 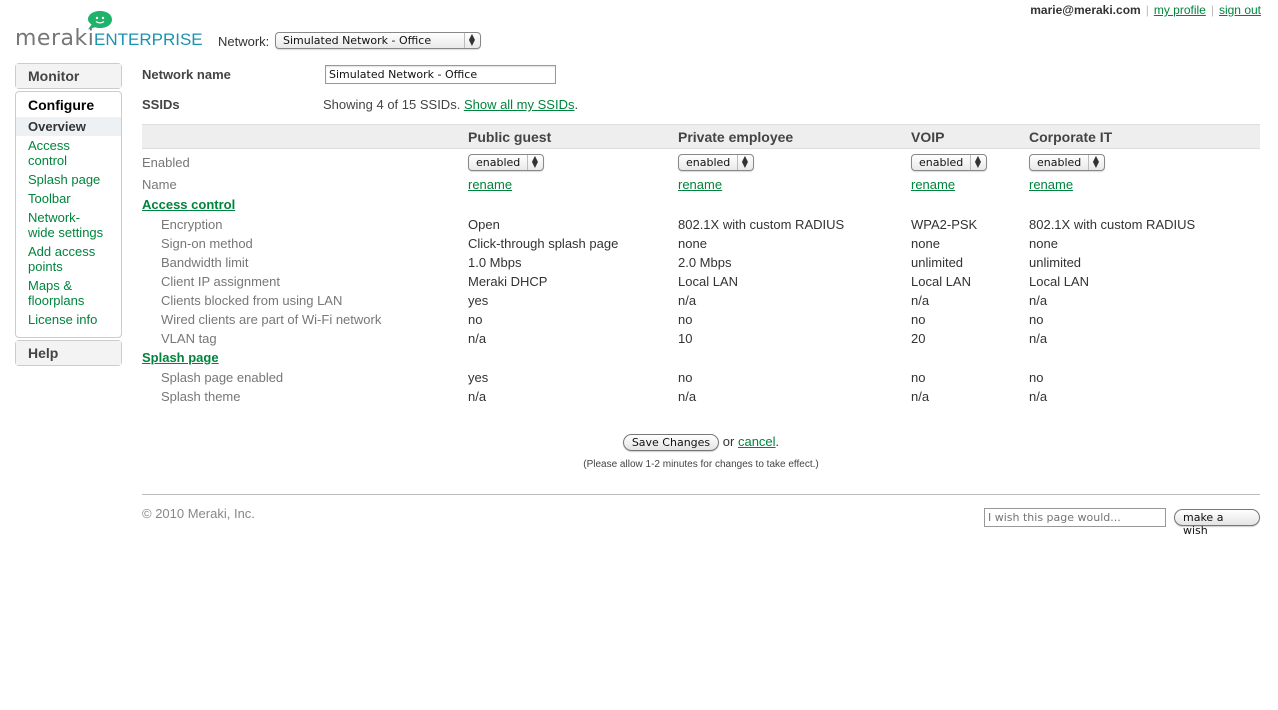 What do you see at coordinates (671, 442) in the screenshot?
I see `save-changes-button: Save Changes` at bounding box center [671, 442].